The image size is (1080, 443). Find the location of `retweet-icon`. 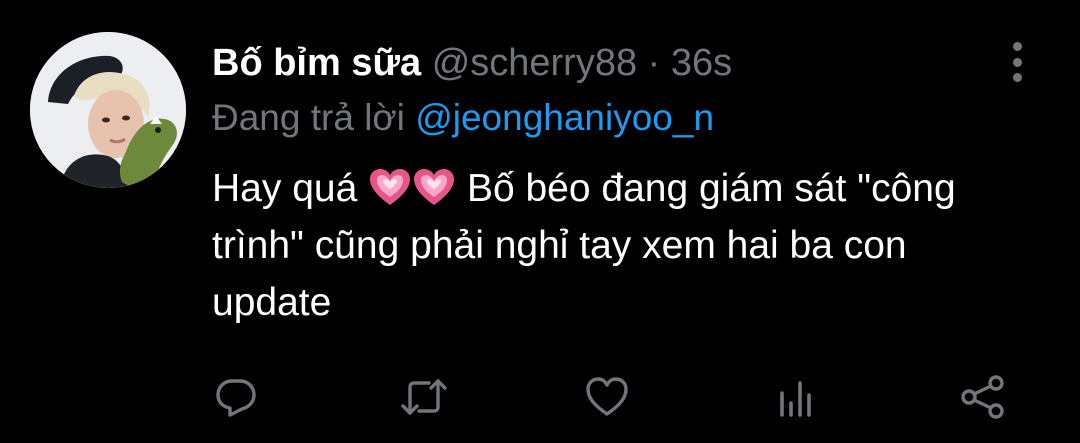

retweet-icon is located at coordinates (424, 397).